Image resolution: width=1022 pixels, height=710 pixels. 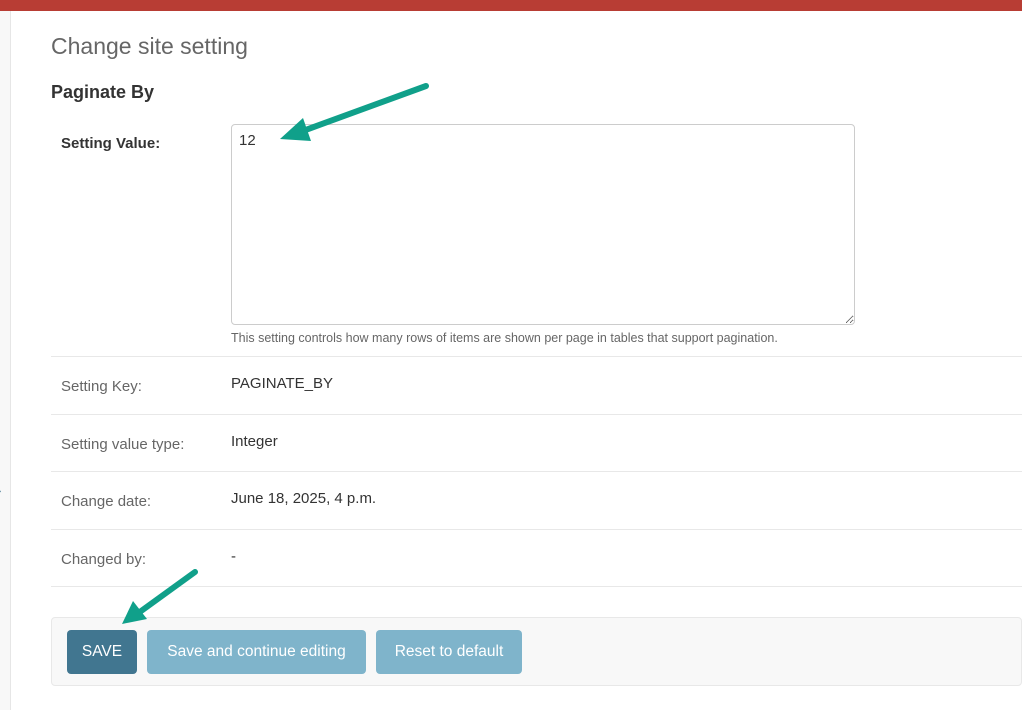 What do you see at coordinates (103, 92) in the screenshot?
I see `section-title: Paginate By` at bounding box center [103, 92].